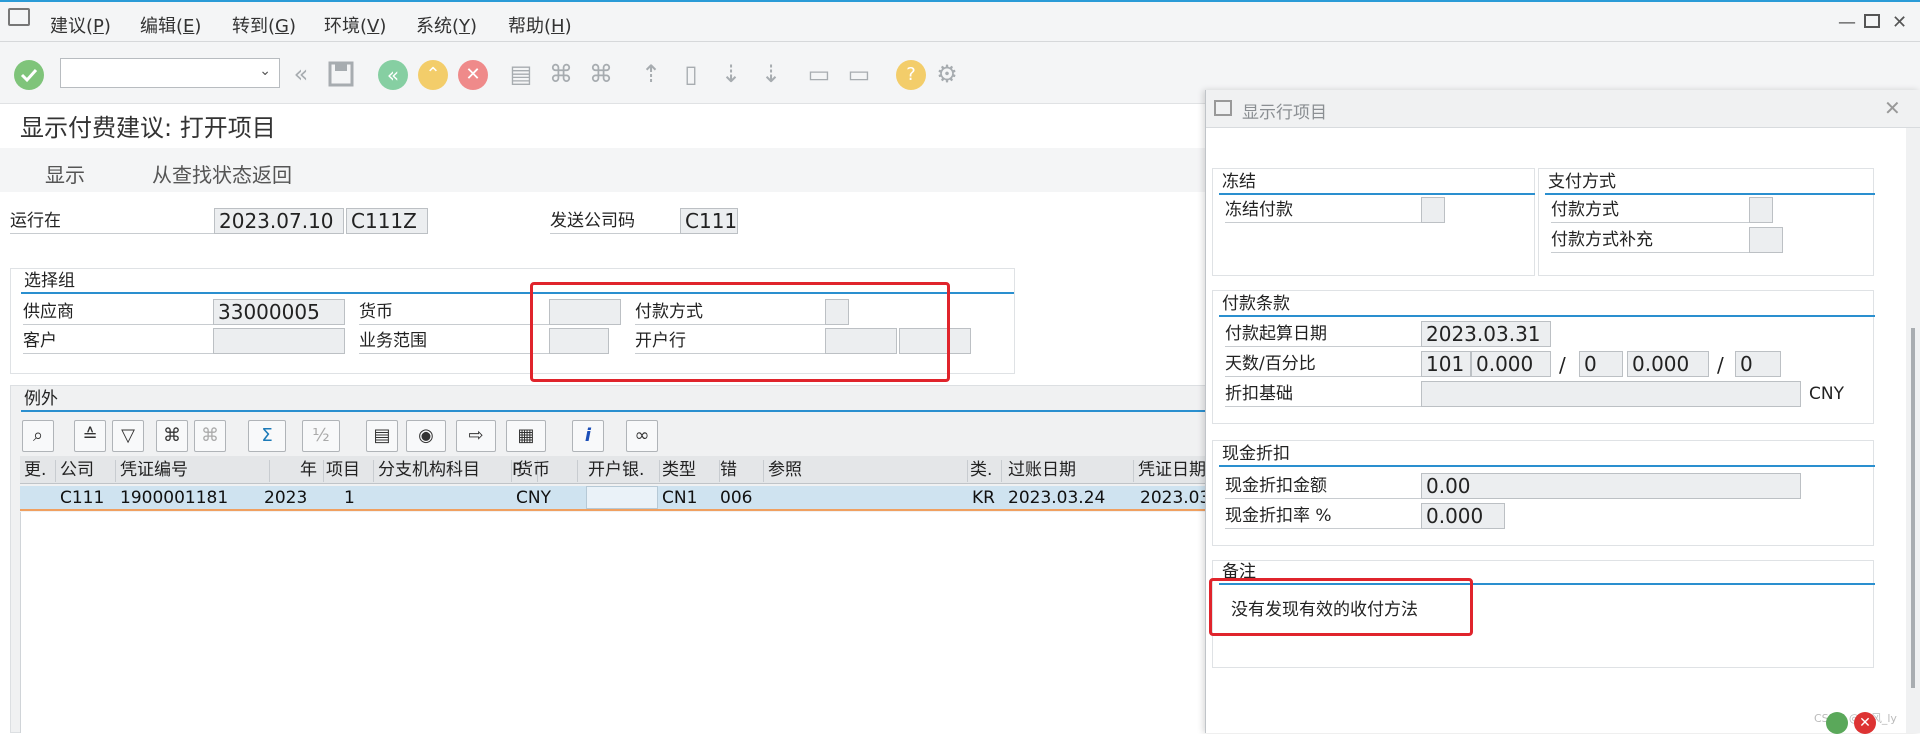 This screenshot has width=1920, height=734. What do you see at coordinates (265, 71) in the screenshot?
I see `chevron-down-icon: ⌄` at bounding box center [265, 71].